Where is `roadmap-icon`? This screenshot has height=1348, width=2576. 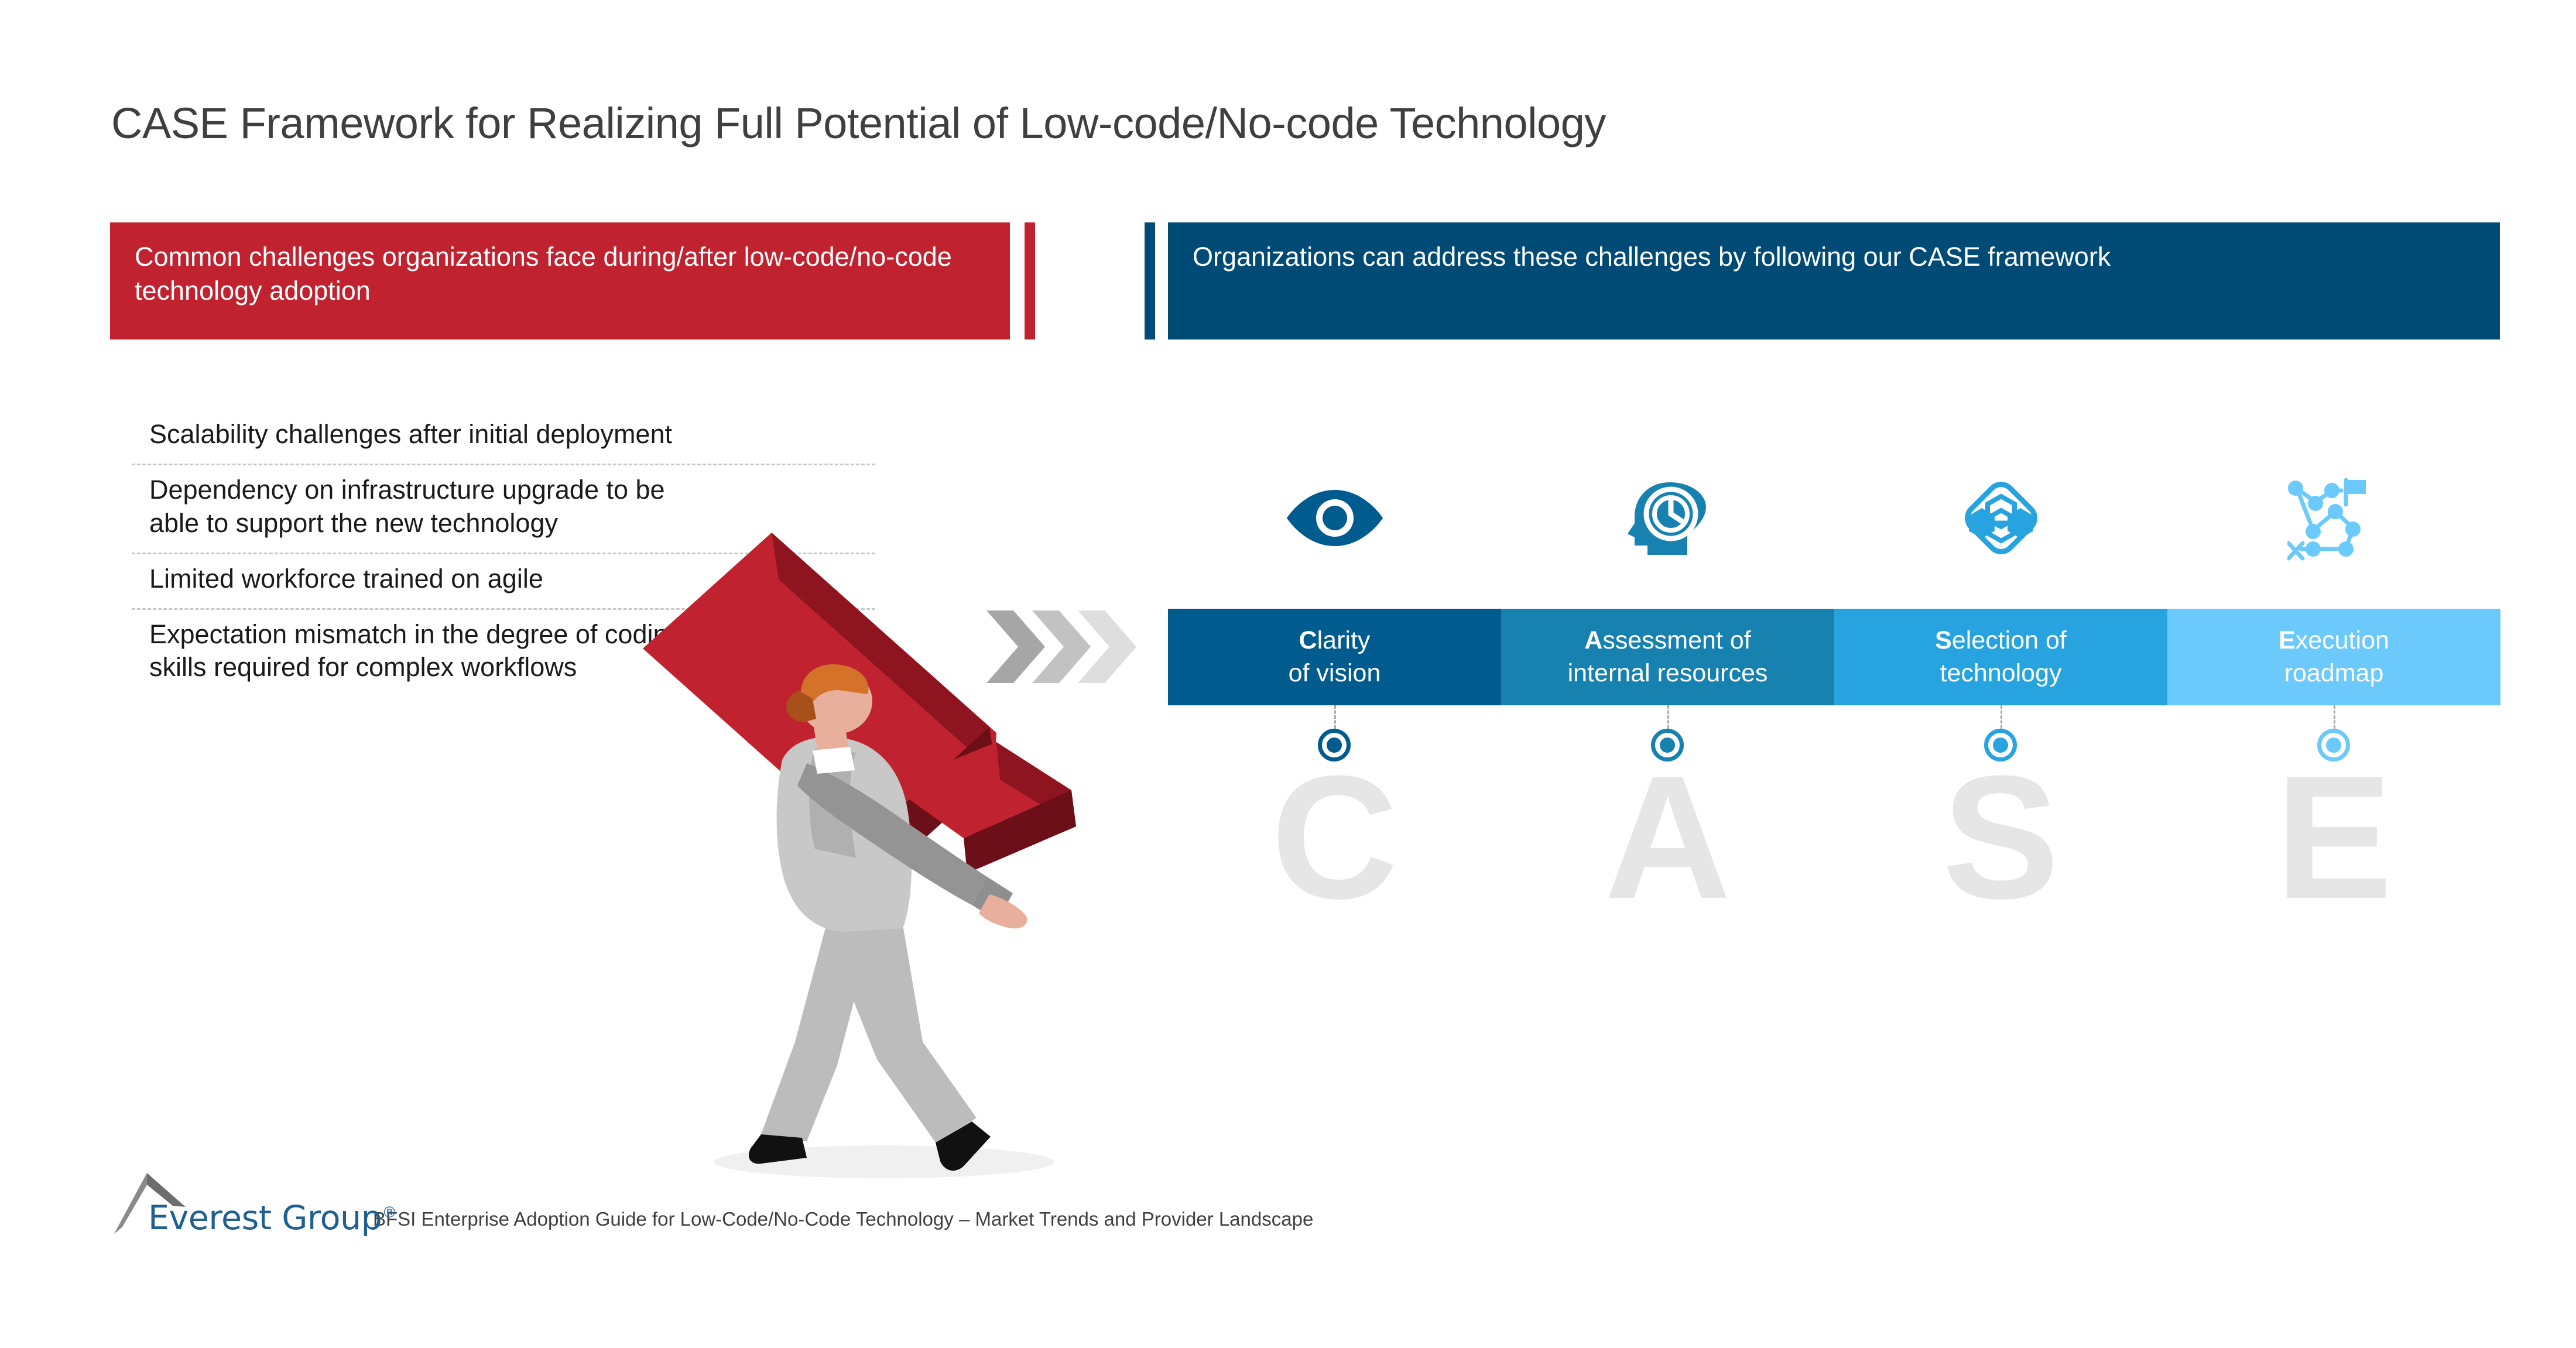 roadmap-icon is located at coordinates (2333, 518).